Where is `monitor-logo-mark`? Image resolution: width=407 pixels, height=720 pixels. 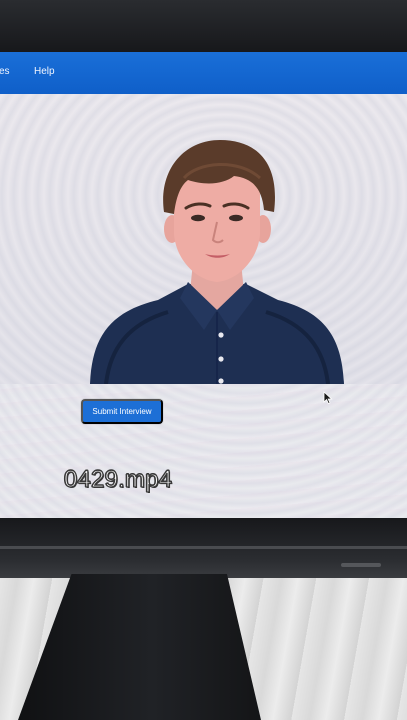 monitor-logo-mark is located at coordinates (361, 565).